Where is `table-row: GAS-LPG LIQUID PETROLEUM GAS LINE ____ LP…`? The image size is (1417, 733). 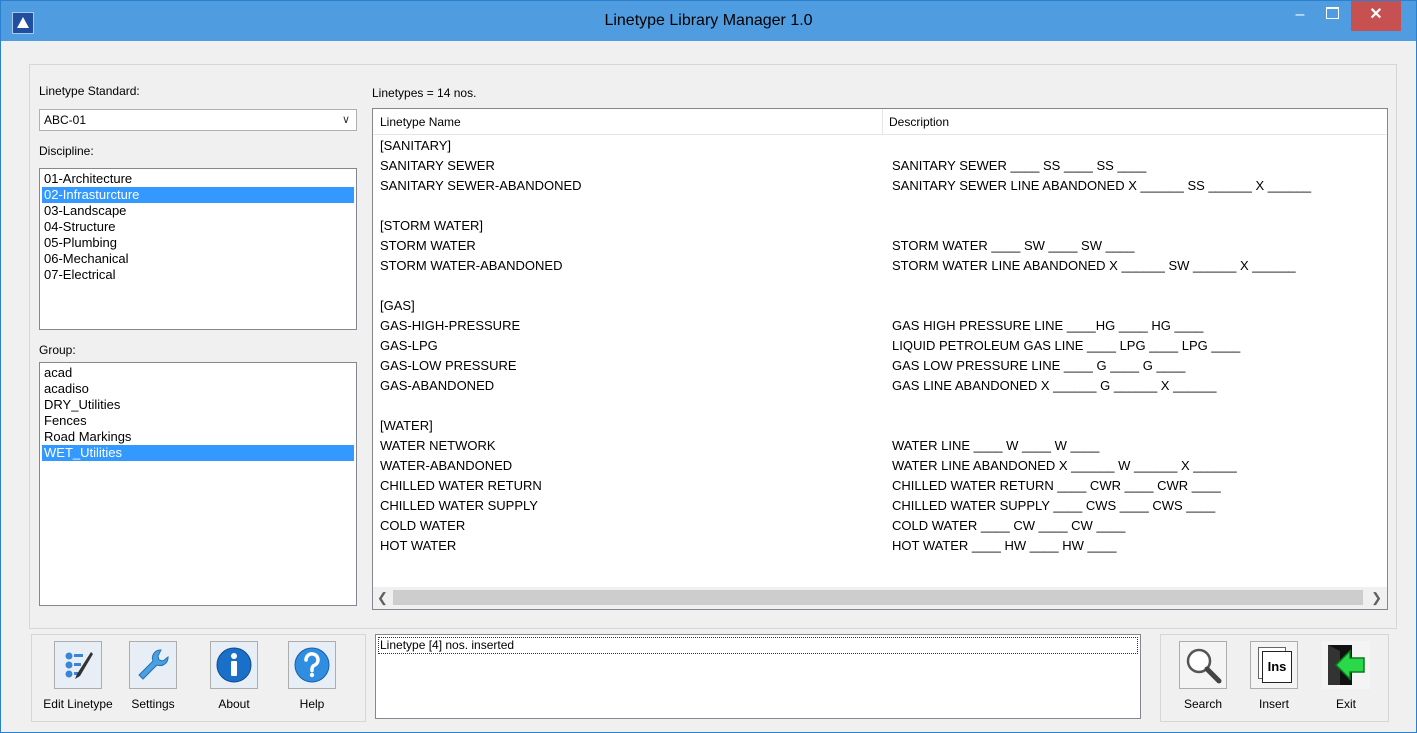
table-row: GAS-LPG LIQUID PETROLEUM GAS LINE ____ LP… is located at coordinates (880, 346).